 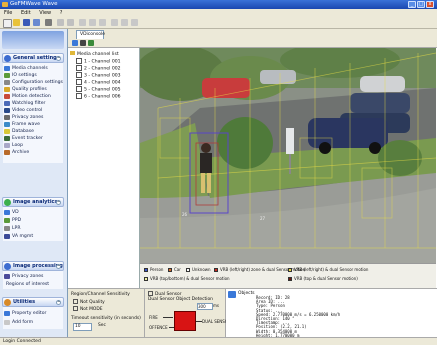 I want to click on new-icon, so click(x=7, y=23).